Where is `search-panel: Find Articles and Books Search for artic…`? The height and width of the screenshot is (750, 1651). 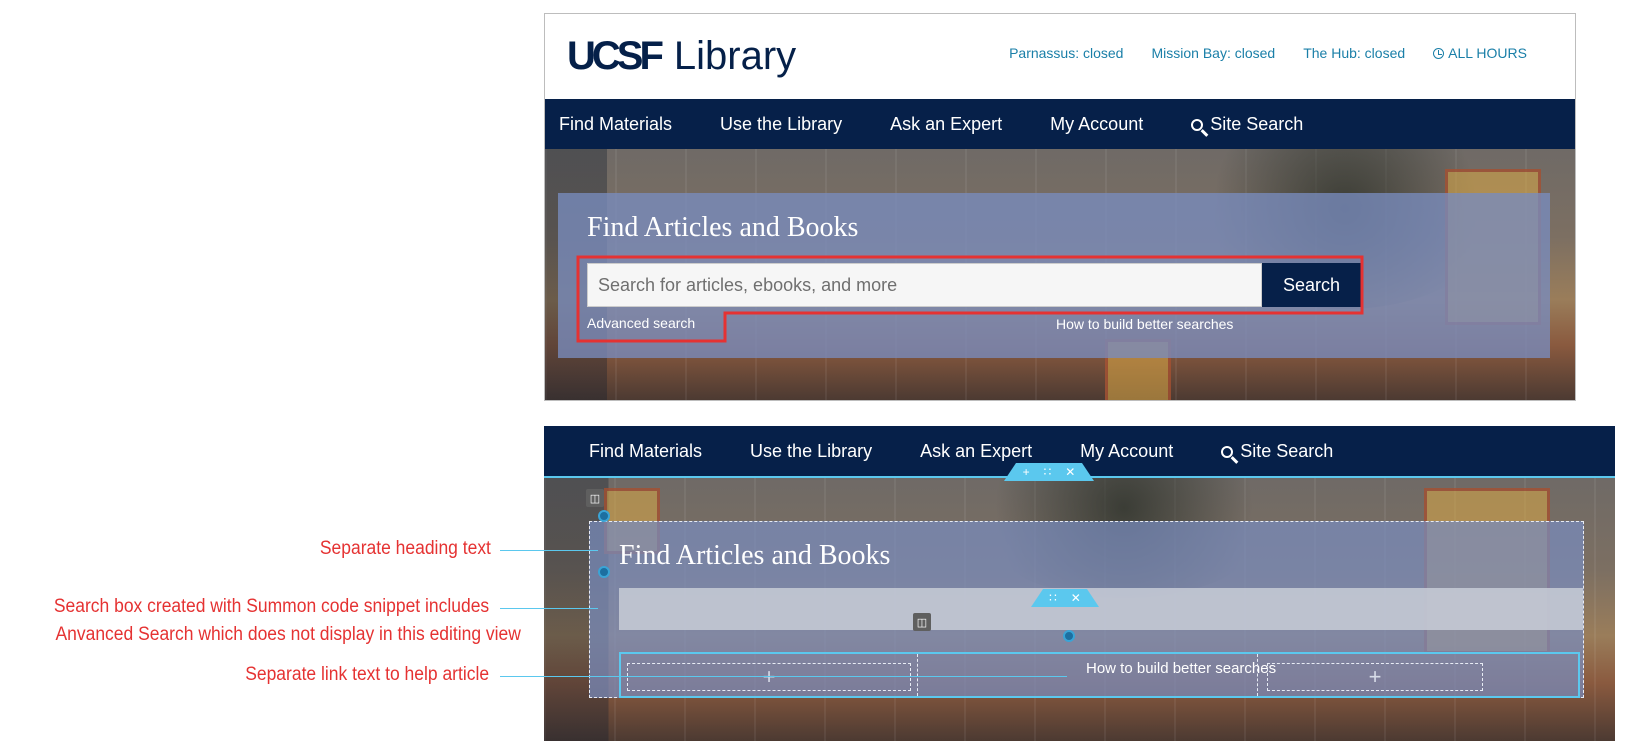
search-panel: Find Articles and Books Search for artic… is located at coordinates (1054, 275).